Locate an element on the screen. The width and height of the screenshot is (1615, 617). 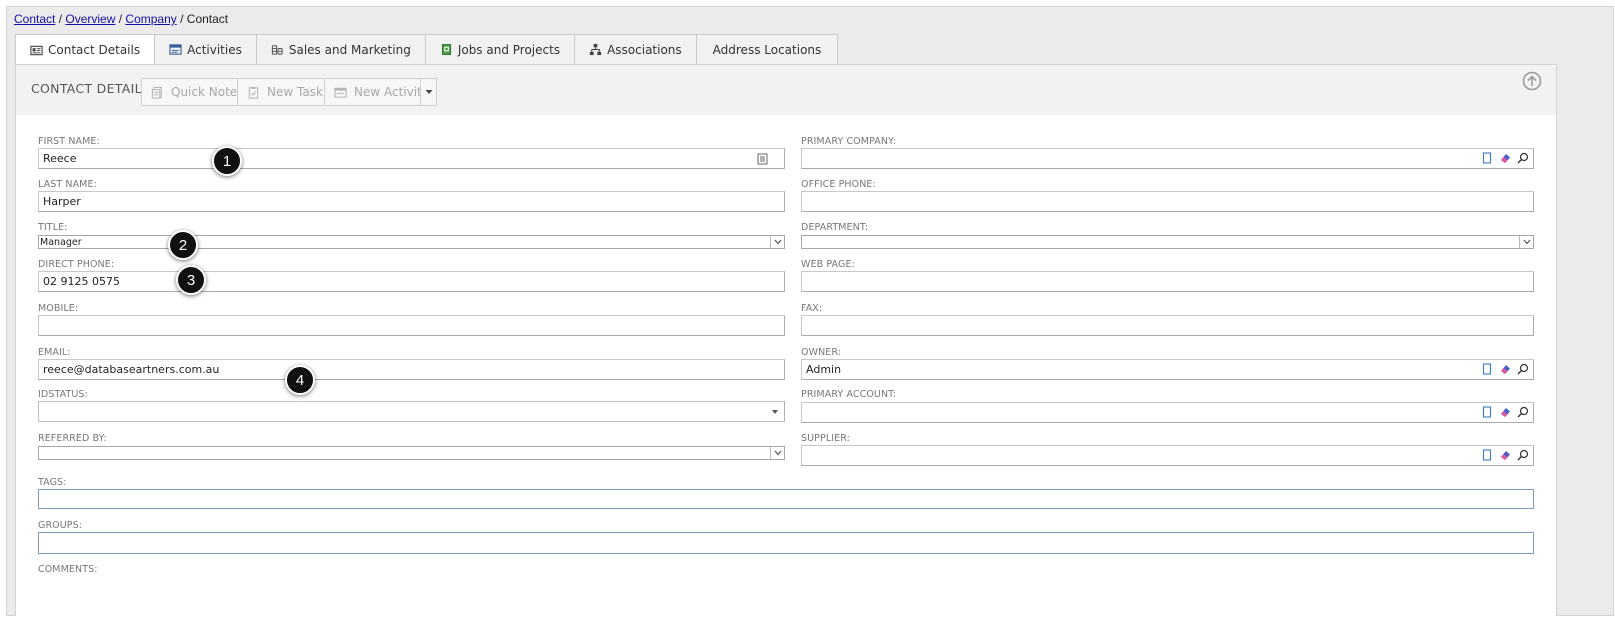
idstatus-select is located at coordinates (411, 411).